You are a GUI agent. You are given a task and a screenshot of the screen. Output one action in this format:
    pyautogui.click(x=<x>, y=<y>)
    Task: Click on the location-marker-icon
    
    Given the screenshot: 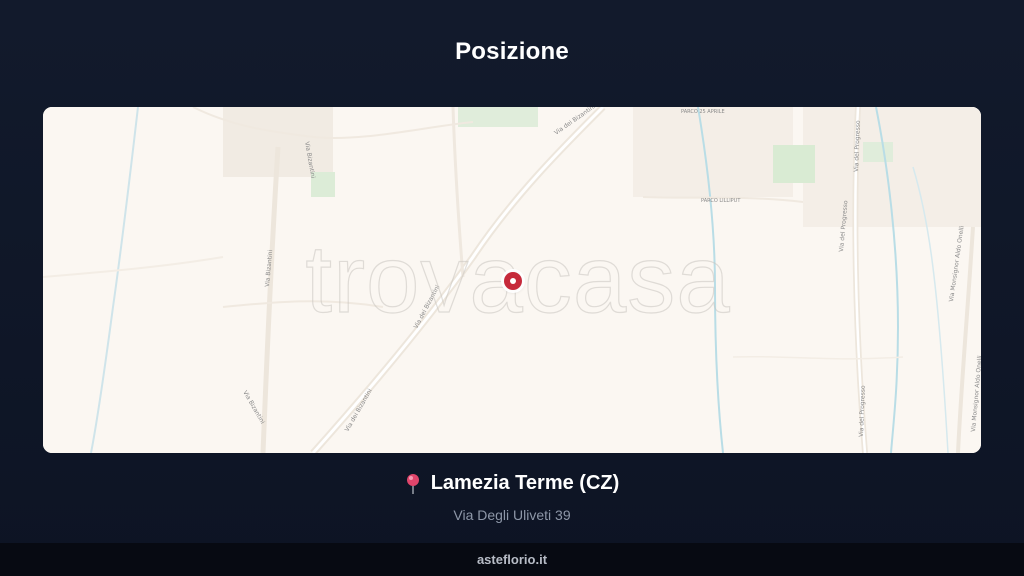 What is the action you would take?
    pyautogui.click(x=513, y=281)
    